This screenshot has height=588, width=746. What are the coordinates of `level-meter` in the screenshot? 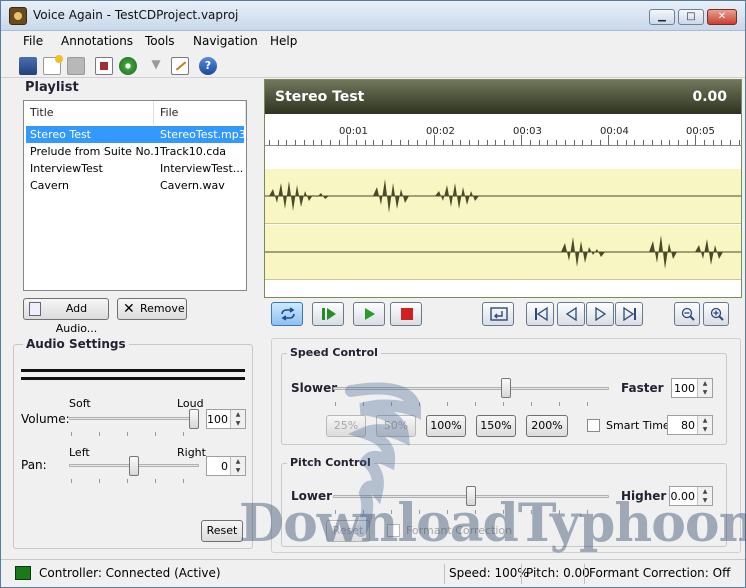 It's located at (133, 378).